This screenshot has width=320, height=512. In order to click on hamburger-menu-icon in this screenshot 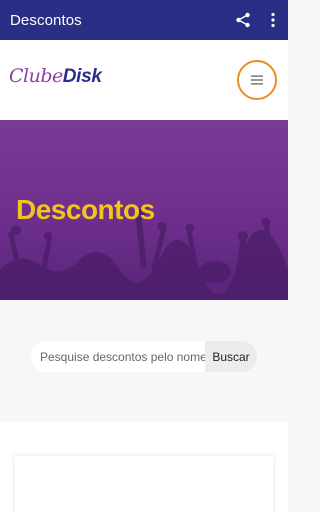, I will do `click(257, 80)`.